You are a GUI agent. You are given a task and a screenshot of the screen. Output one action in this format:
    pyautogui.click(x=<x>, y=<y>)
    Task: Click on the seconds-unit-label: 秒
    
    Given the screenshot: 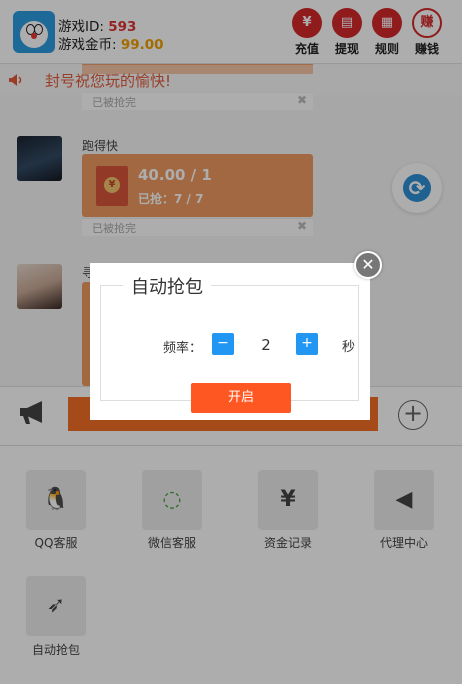 What is the action you would take?
    pyautogui.click(x=349, y=347)
    